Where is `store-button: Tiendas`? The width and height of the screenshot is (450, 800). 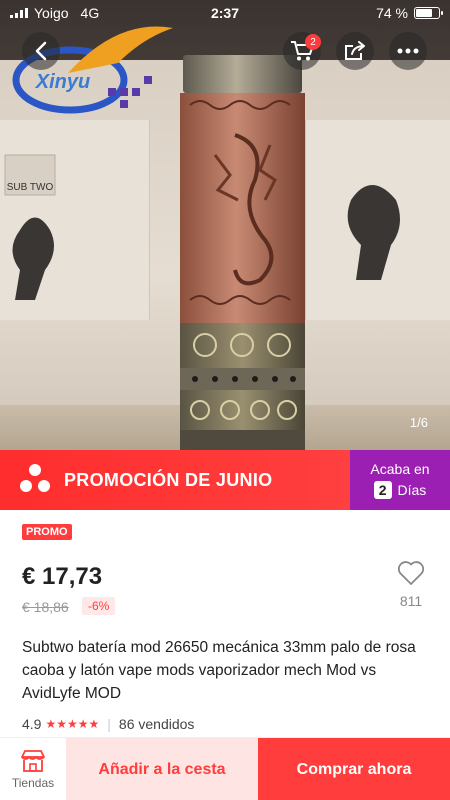
store-button: Tiendas is located at coordinates (33, 769).